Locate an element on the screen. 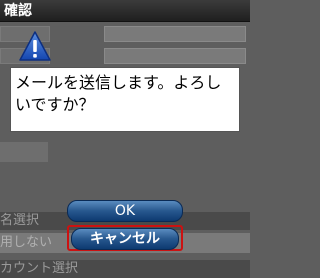  bg-label-2: 用しない is located at coordinates (26, 242).